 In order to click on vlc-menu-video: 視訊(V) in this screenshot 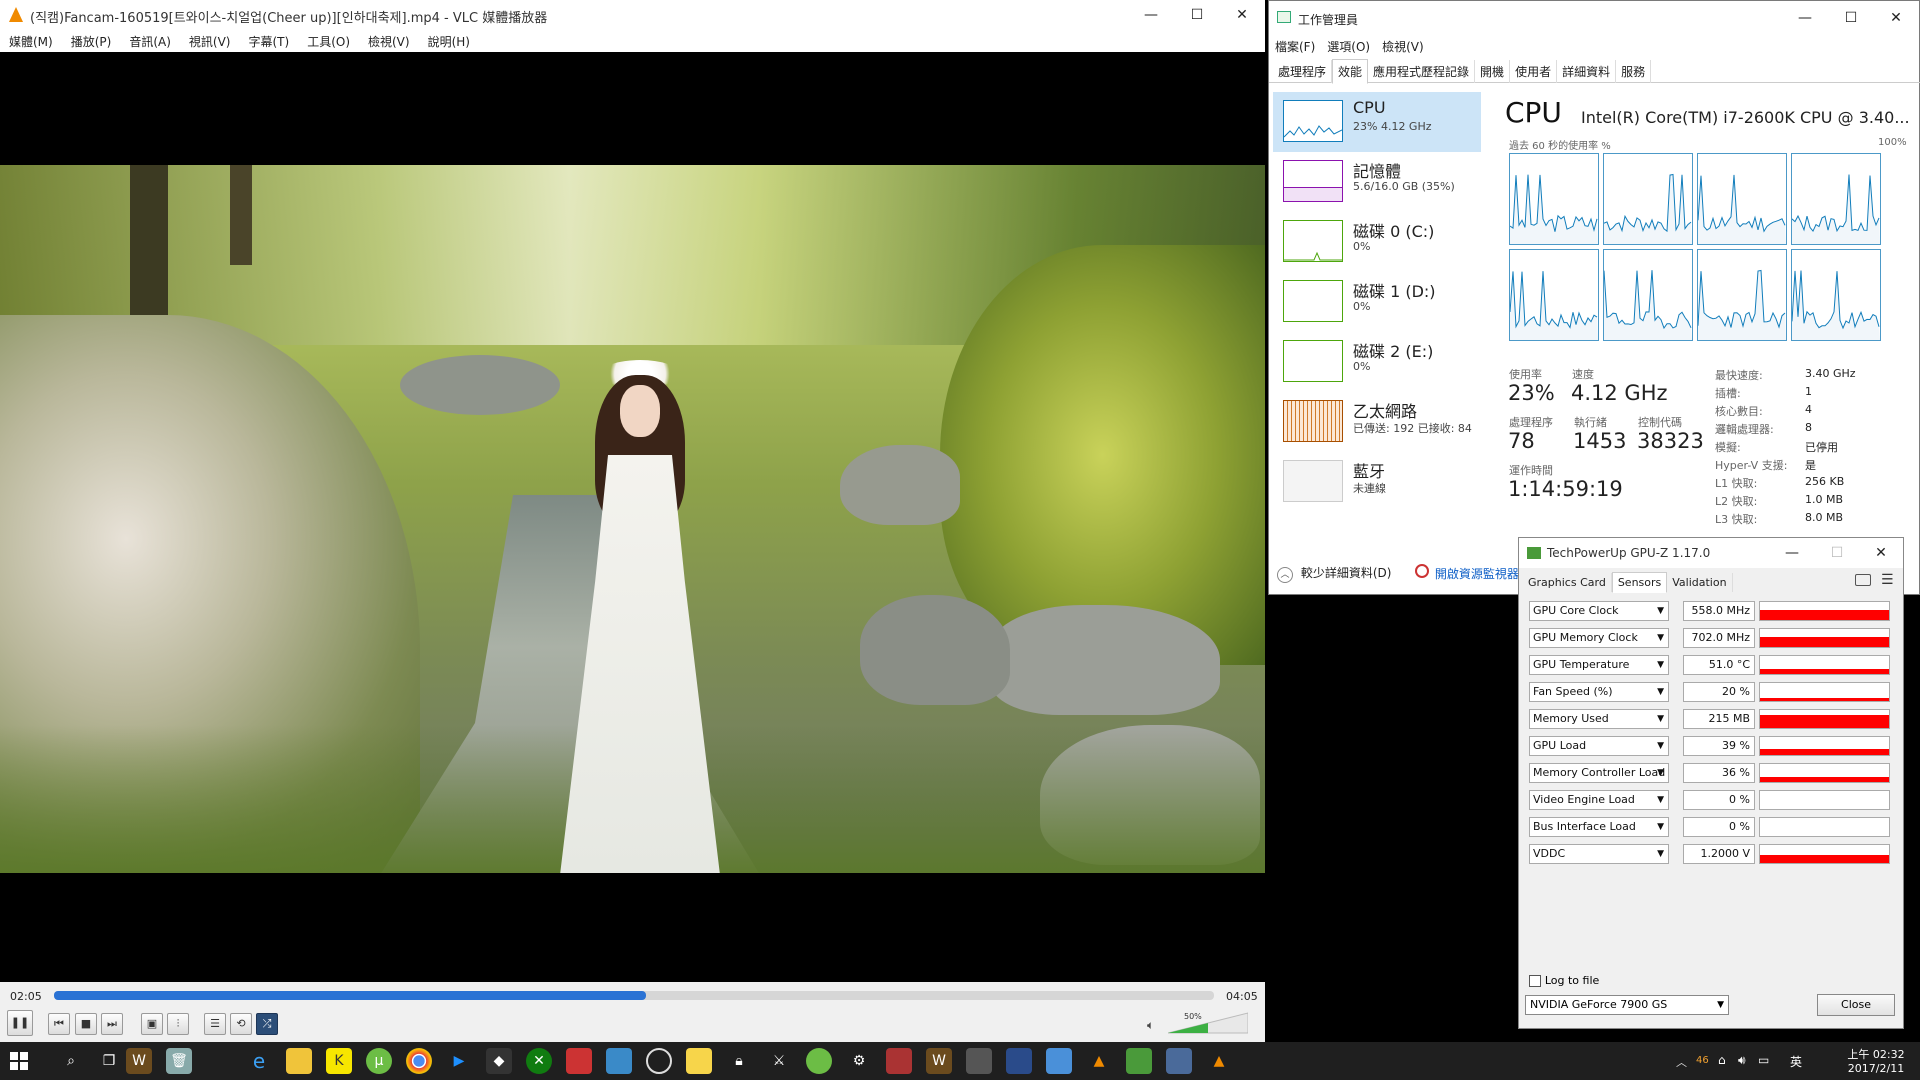, I will do `click(210, 41)`.